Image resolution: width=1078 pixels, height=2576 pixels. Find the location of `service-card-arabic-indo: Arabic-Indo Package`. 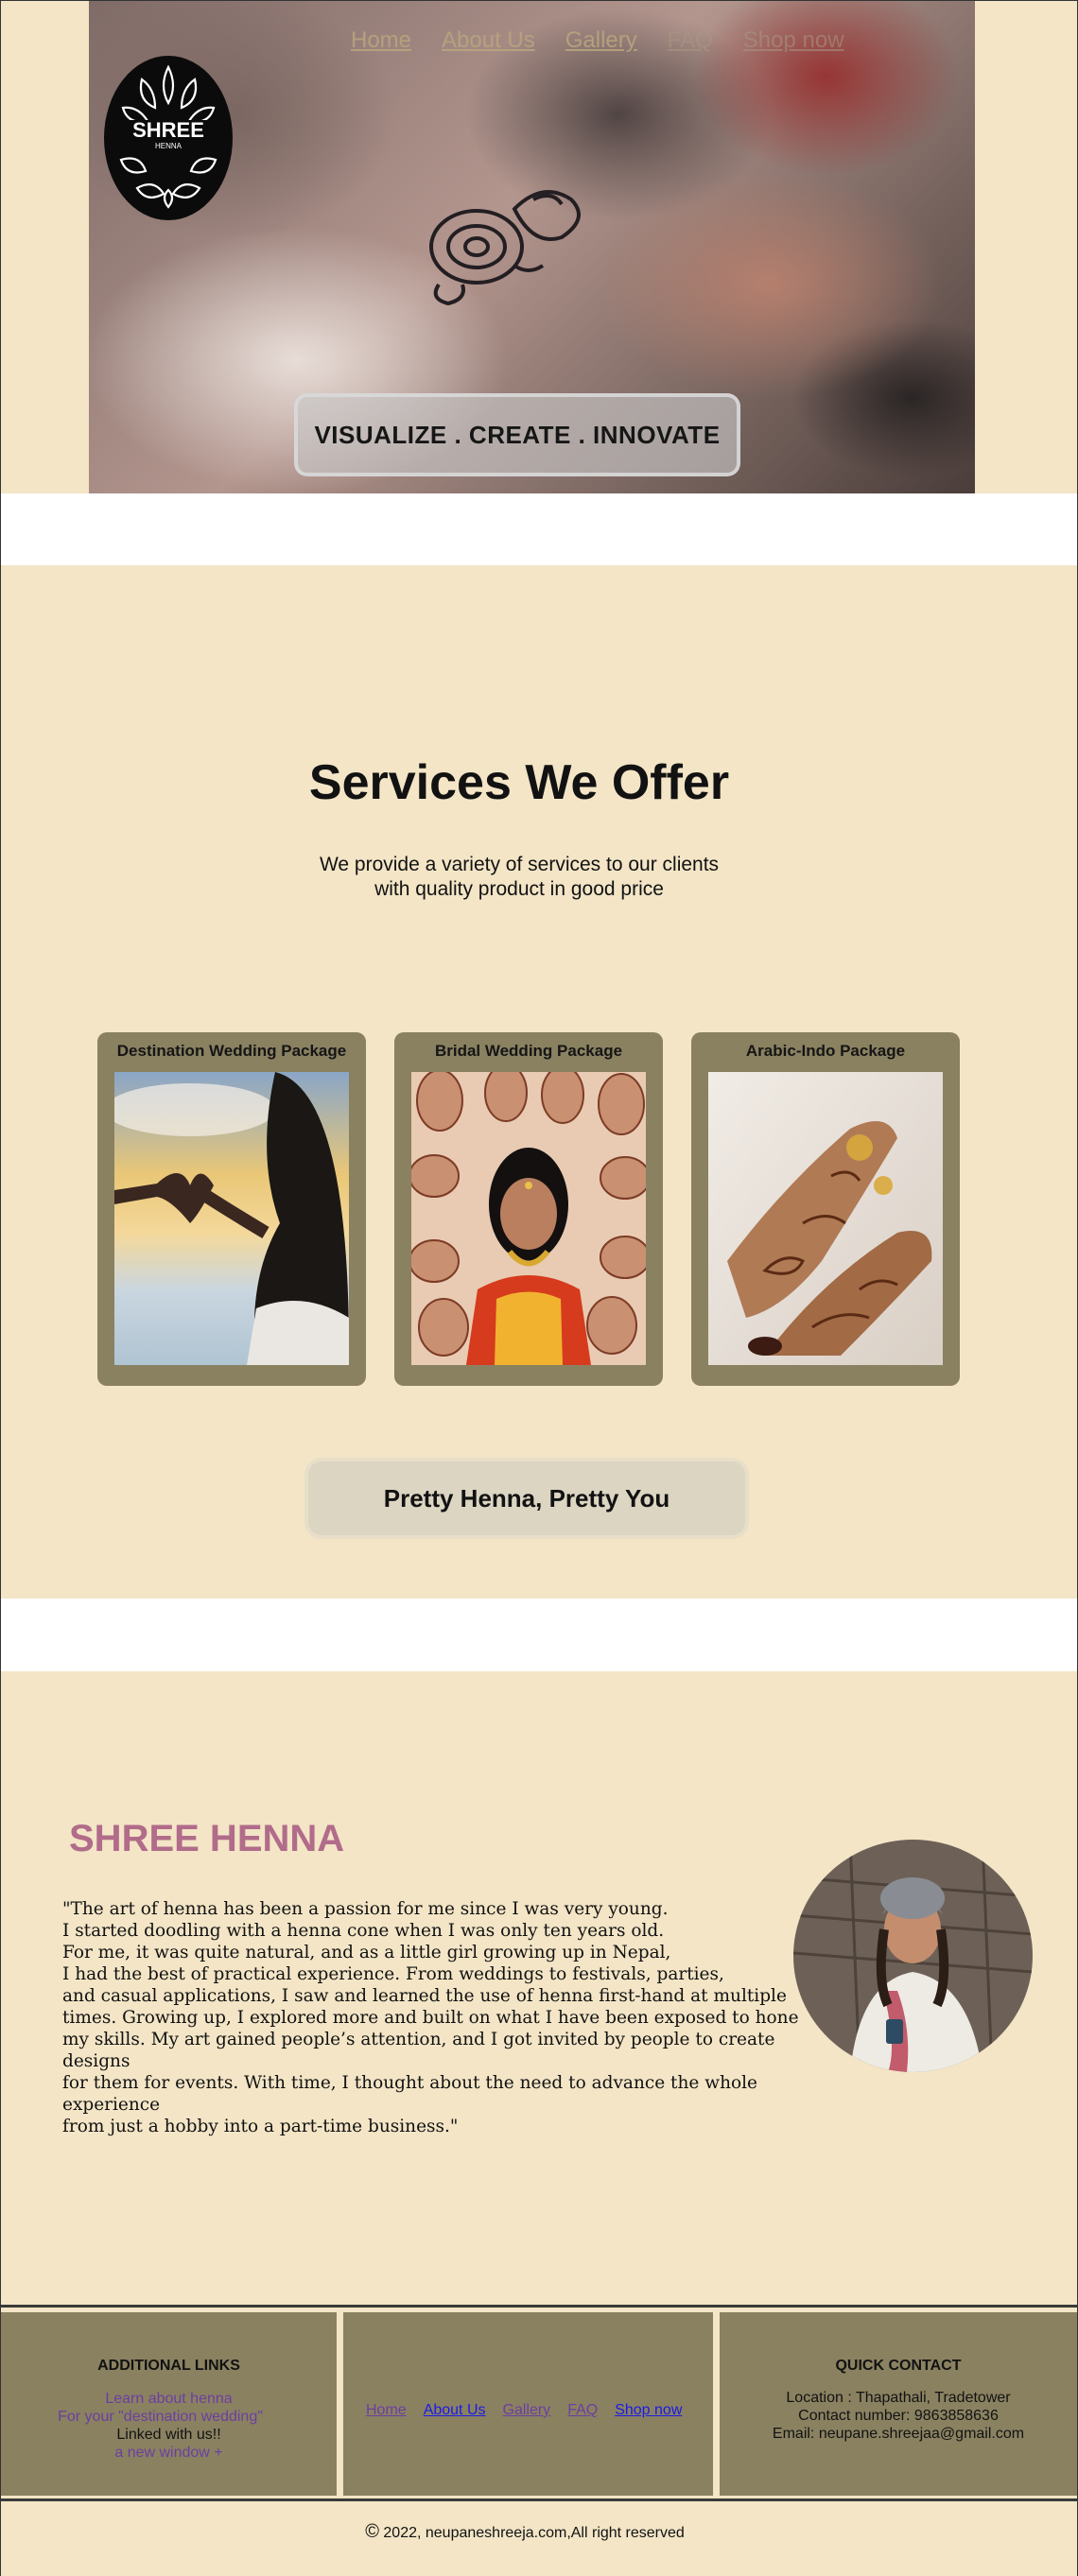

service-card-arabic-indo: Arabic-Indo Package is located at coordinates (825, 1209).